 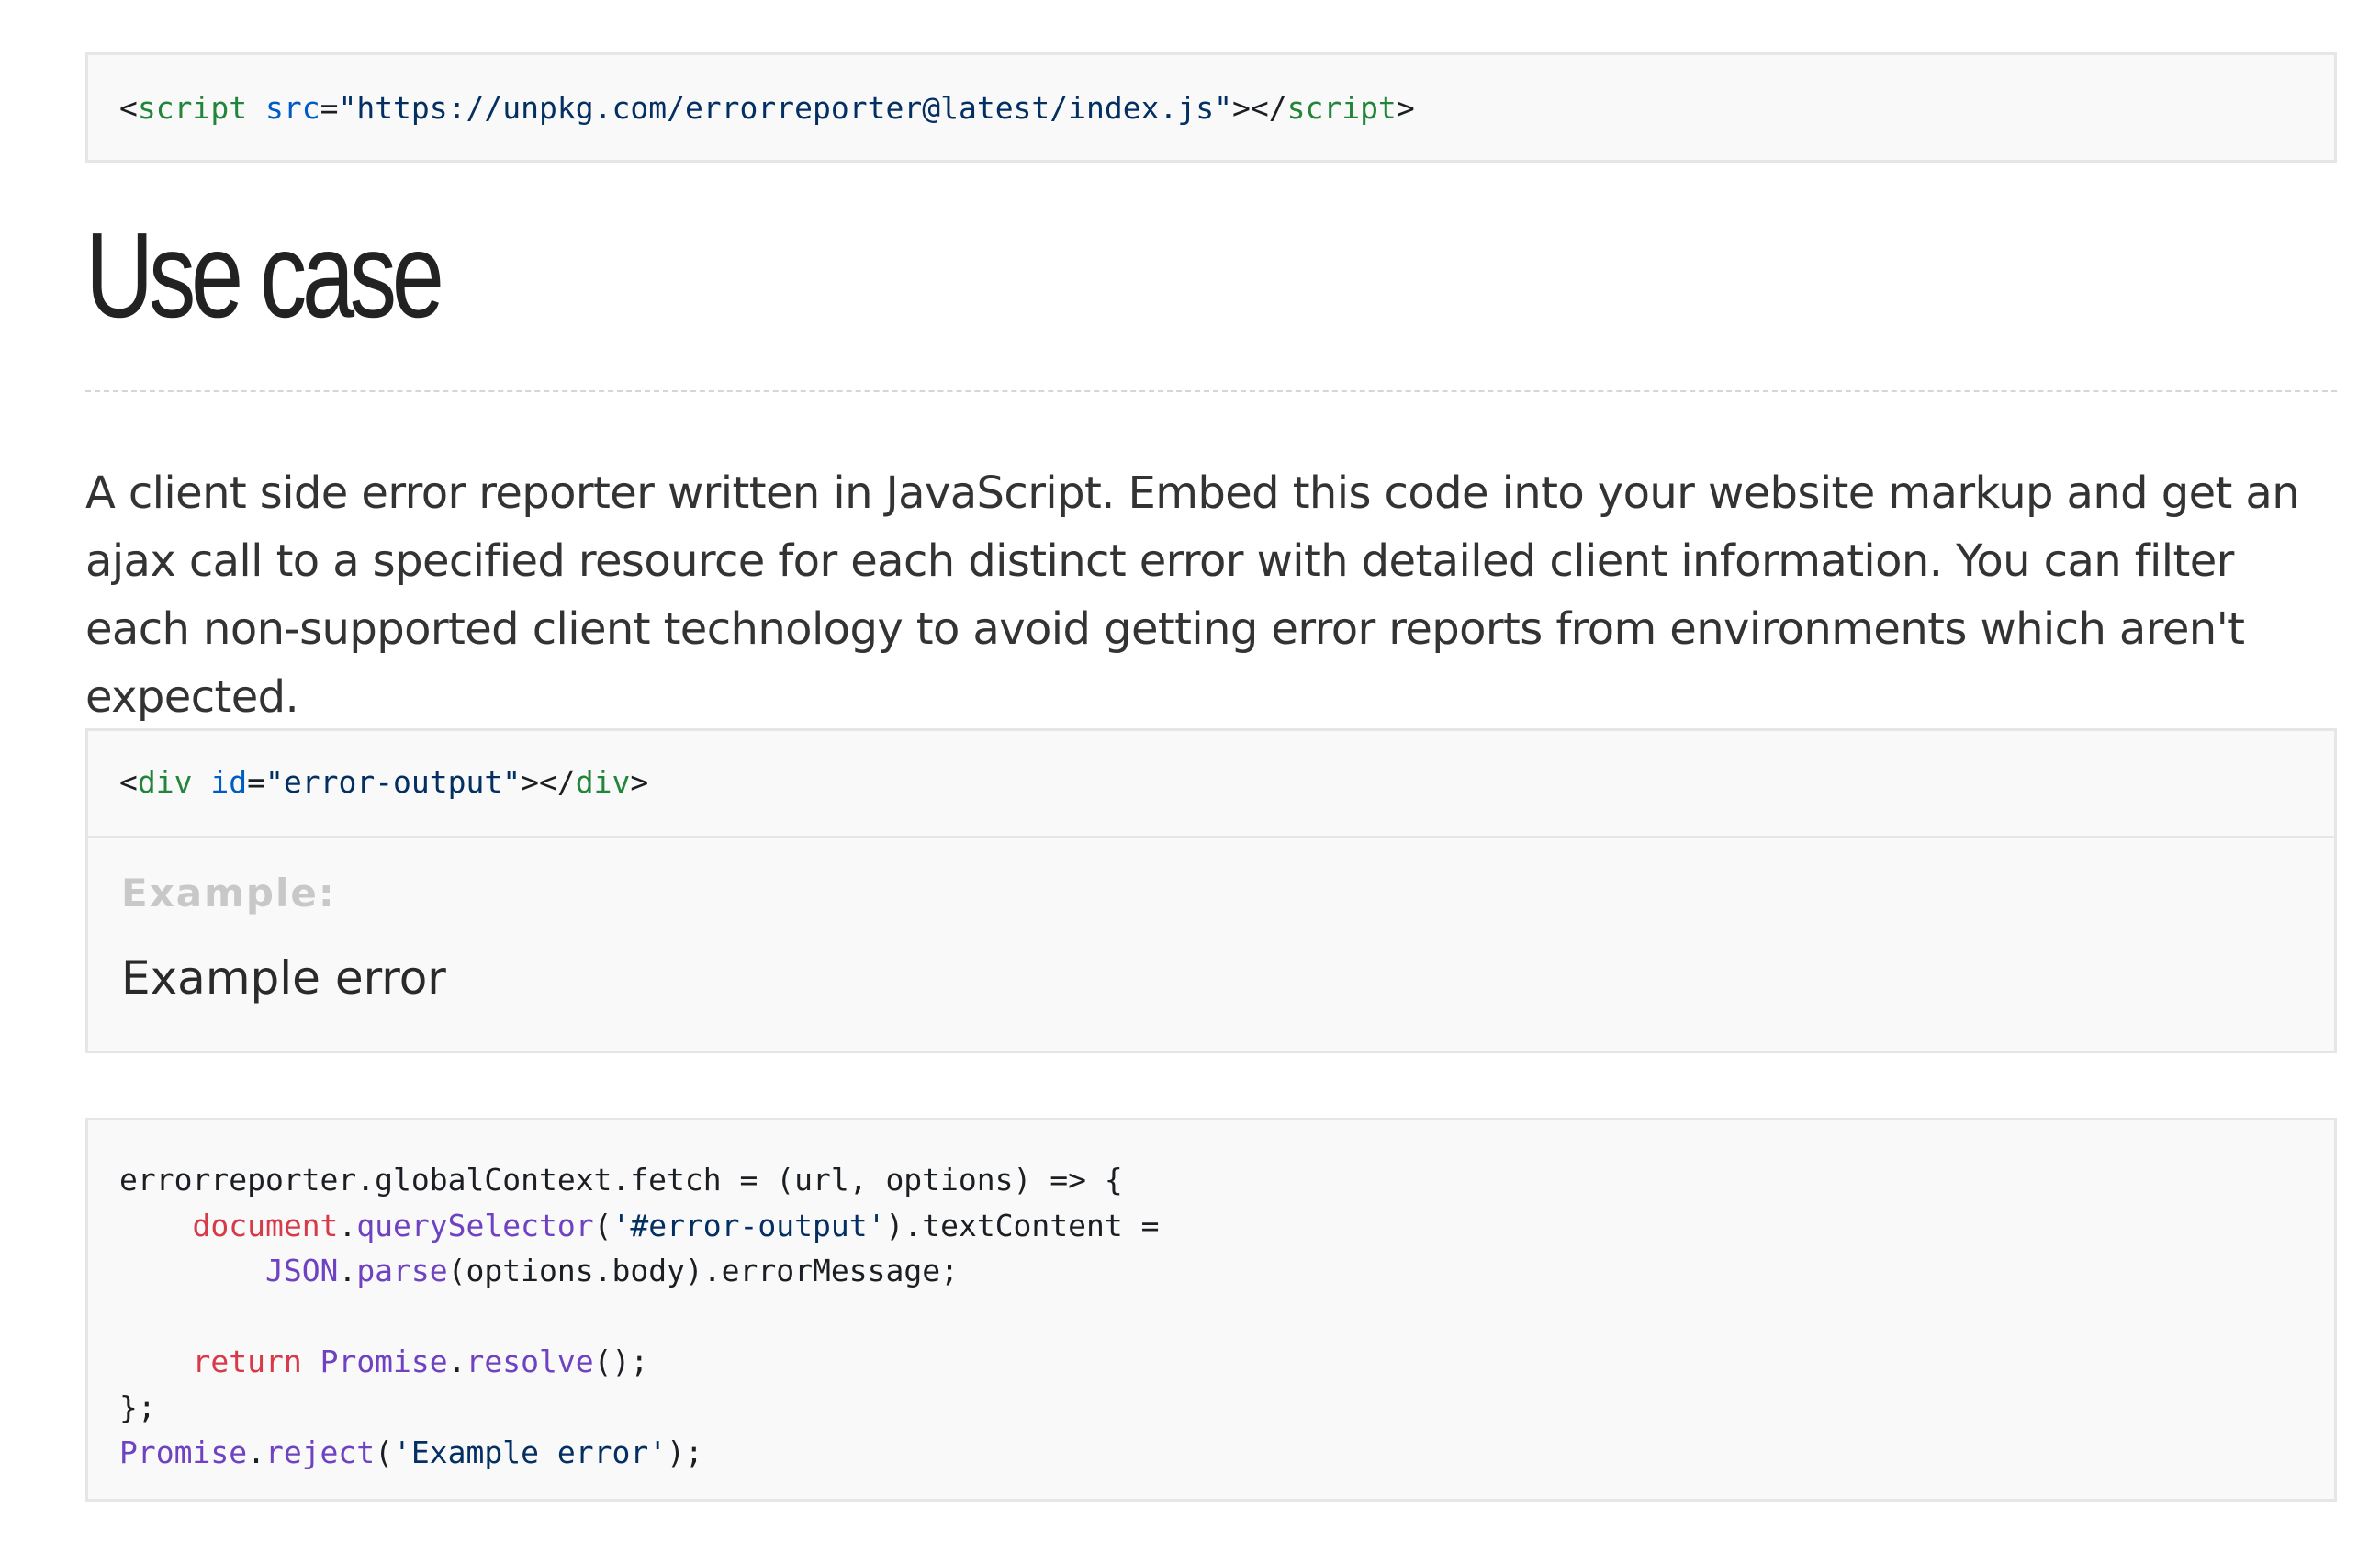 I want to click on code-function: resolve, so click(x=530, y=1361).